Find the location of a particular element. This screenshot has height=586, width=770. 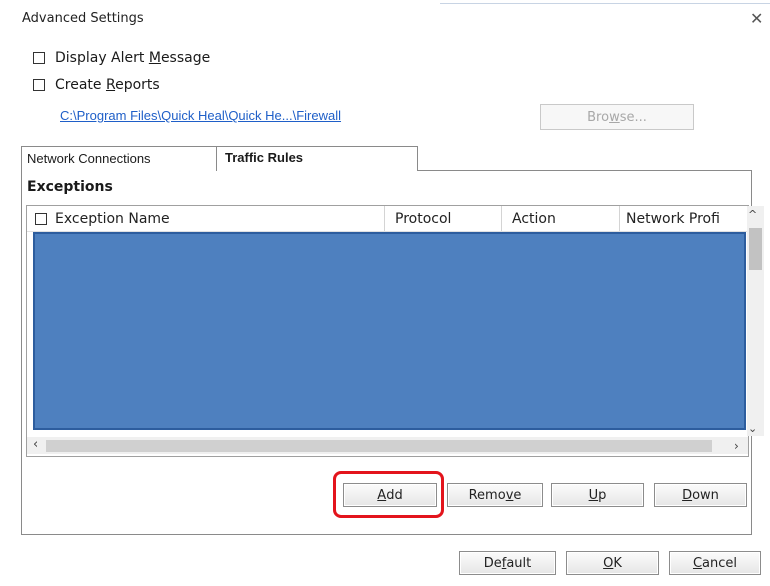

create-reports-checkbox is located at coordinates (39, 85).